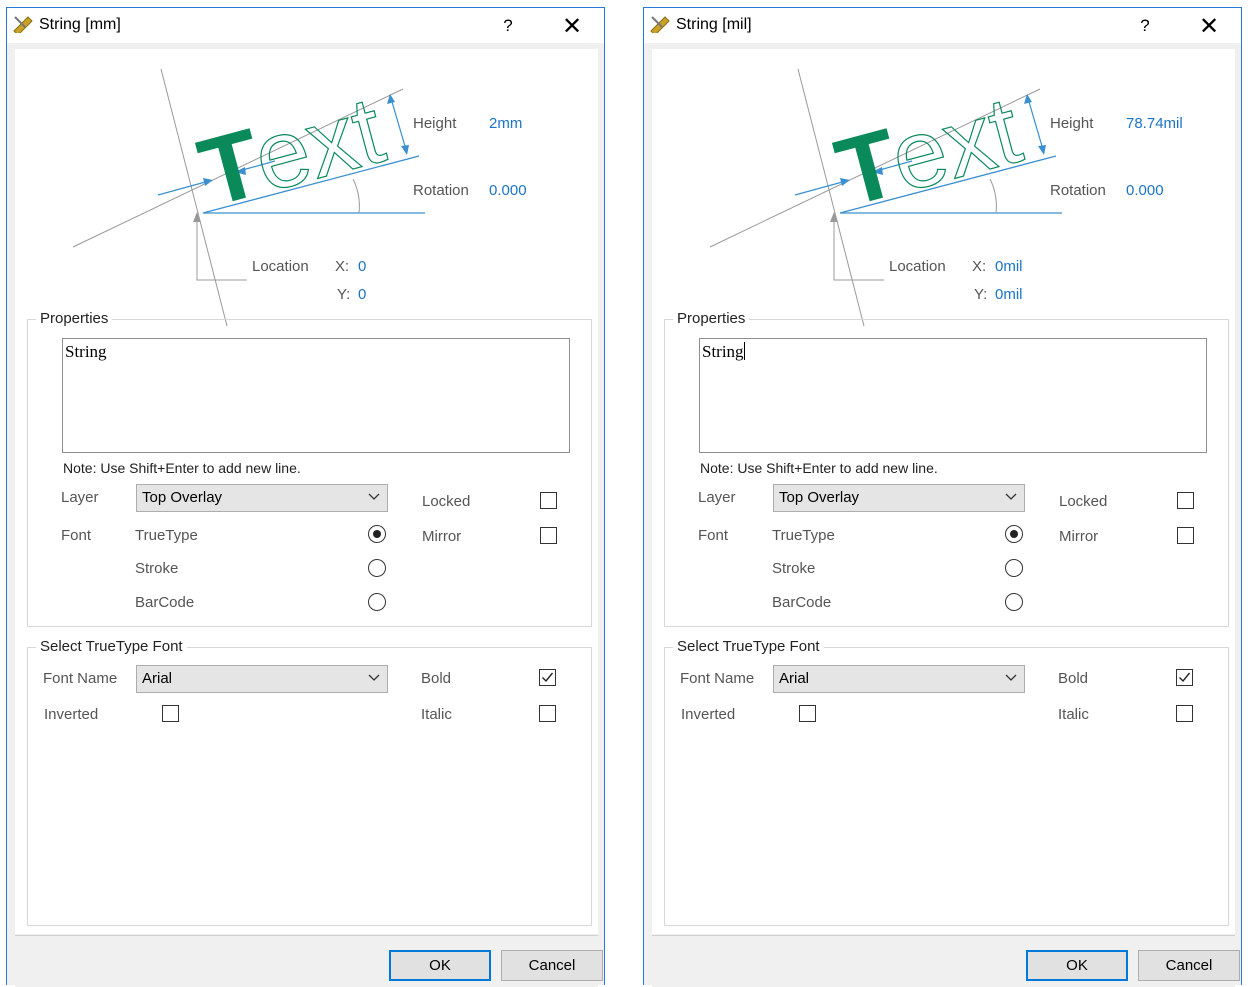  I want to click on properties-title: Properties, so click(74, 318).